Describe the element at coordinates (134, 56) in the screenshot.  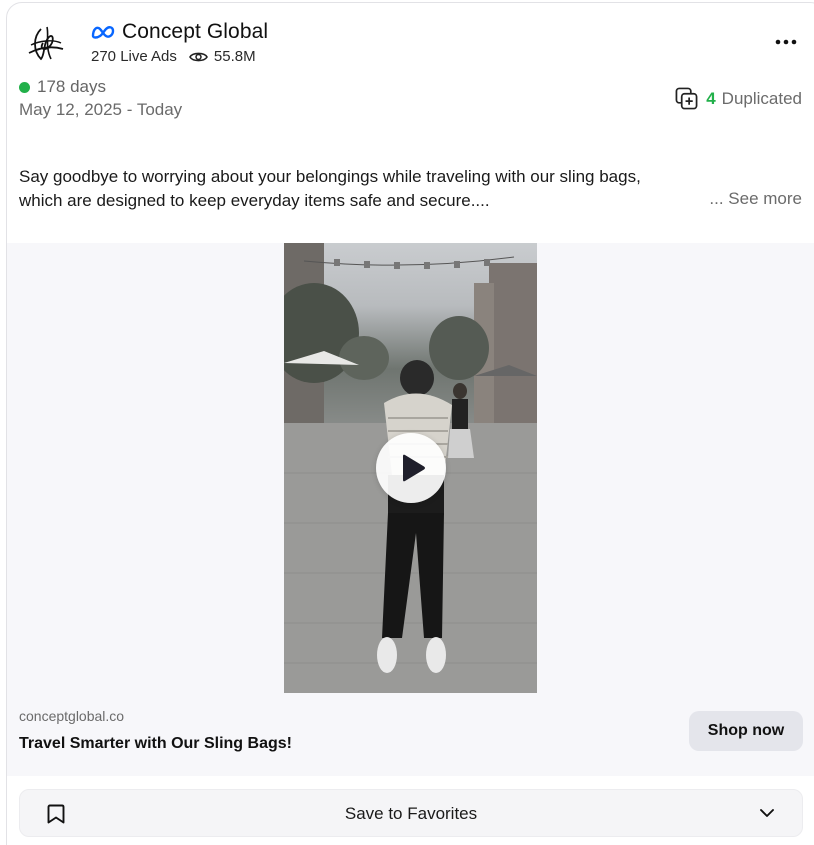
I see `live-ads-count: 270 Live Ads` at that location.